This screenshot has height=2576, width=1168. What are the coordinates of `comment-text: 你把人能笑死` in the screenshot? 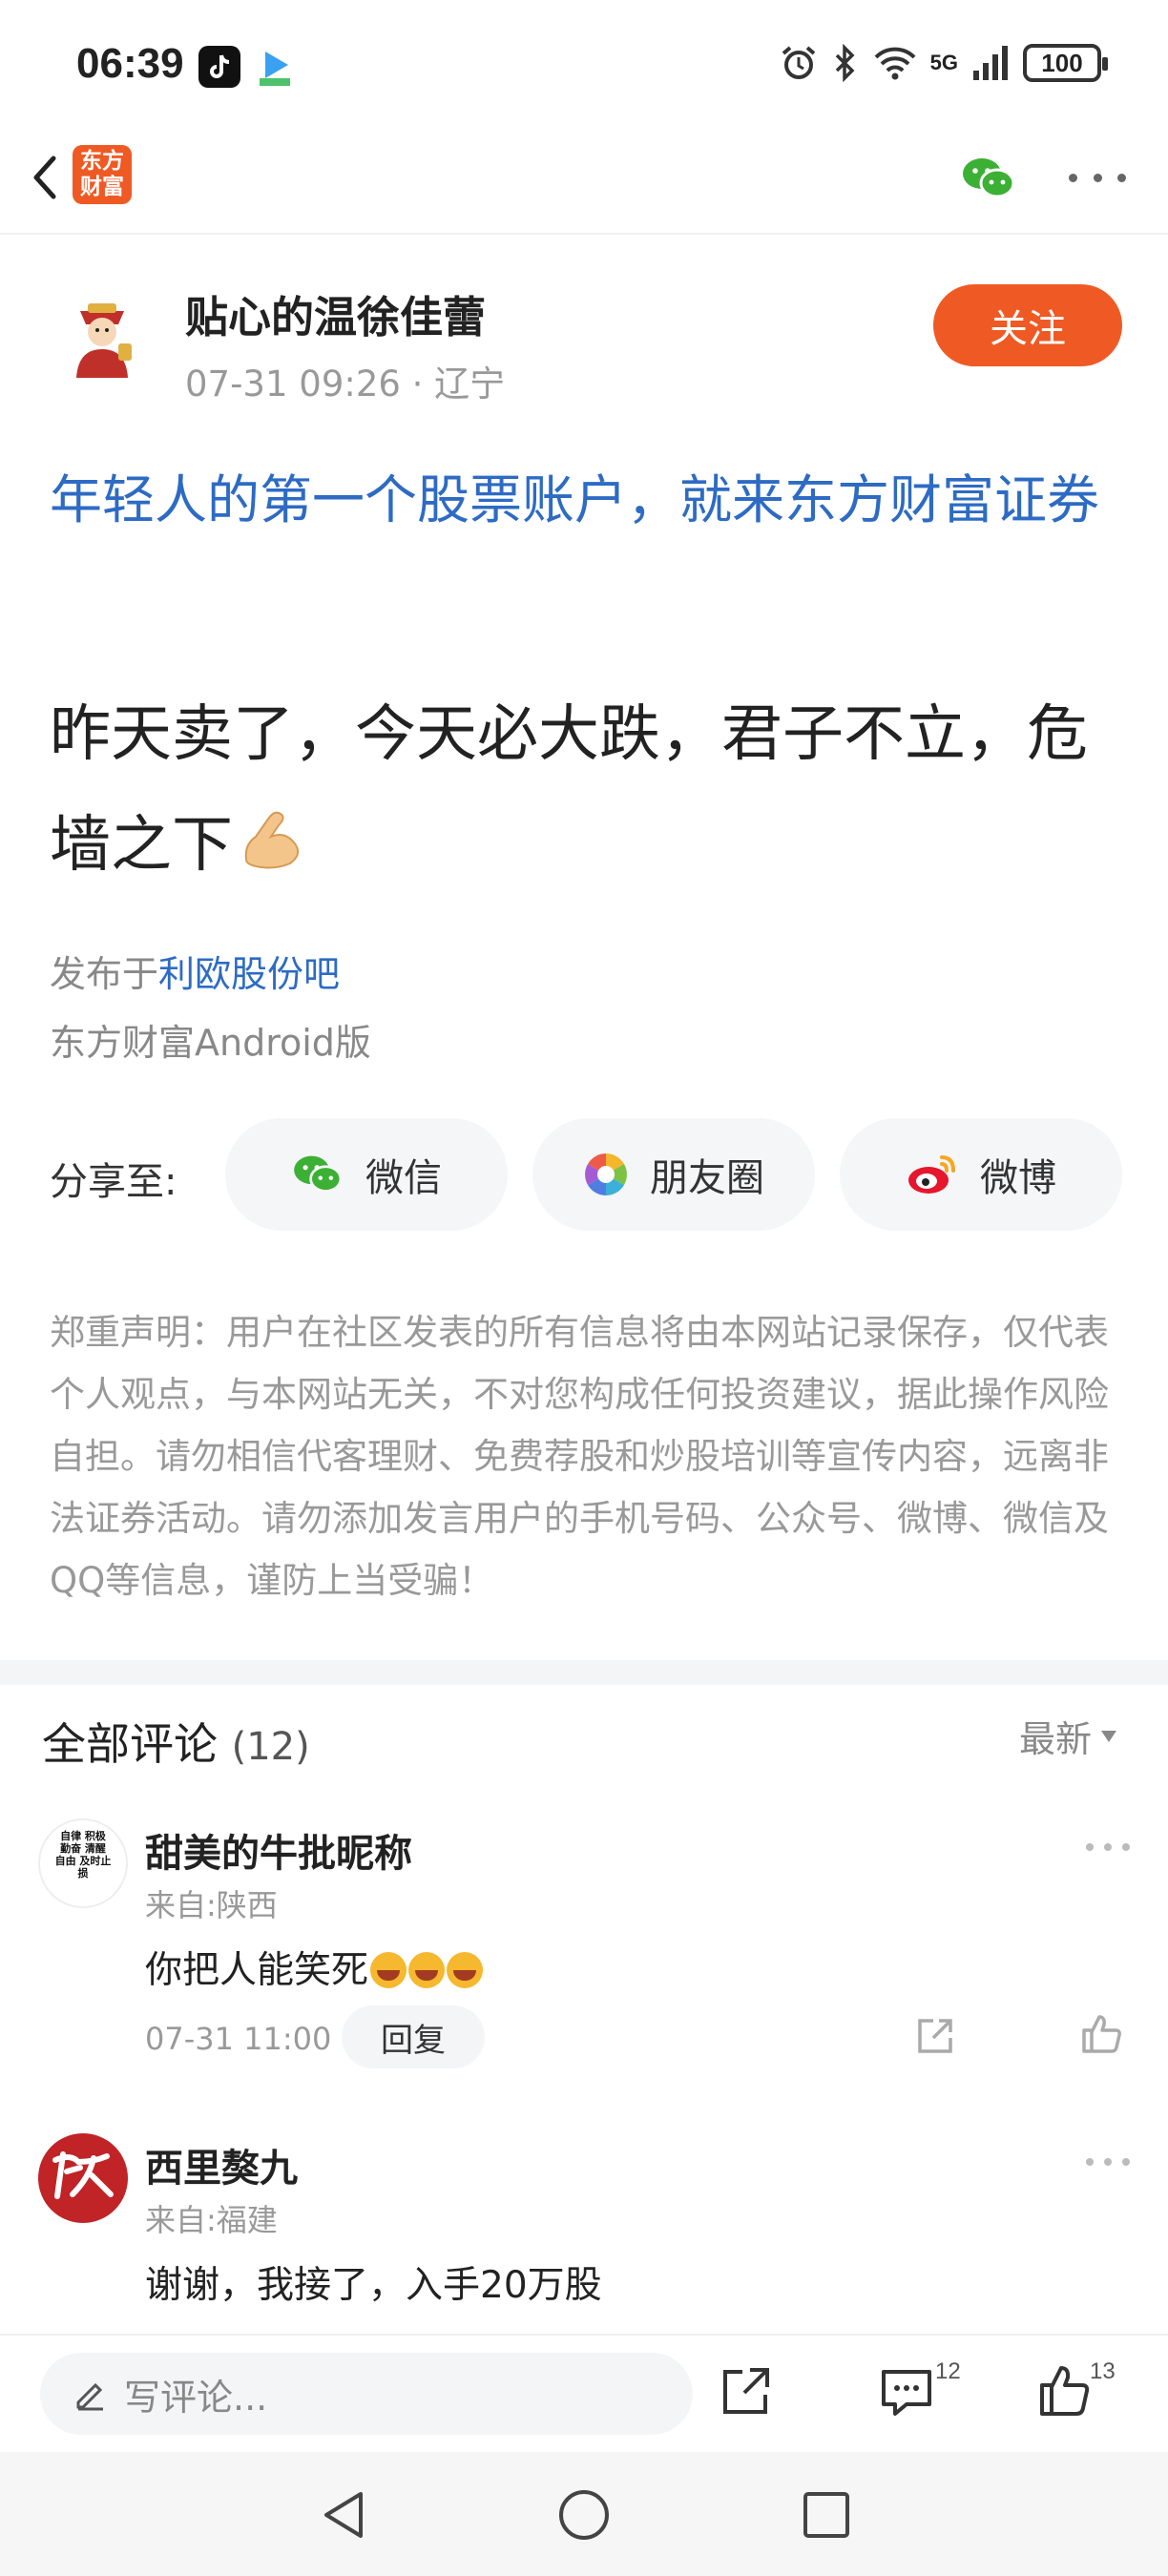 It's located at (314, 1967).